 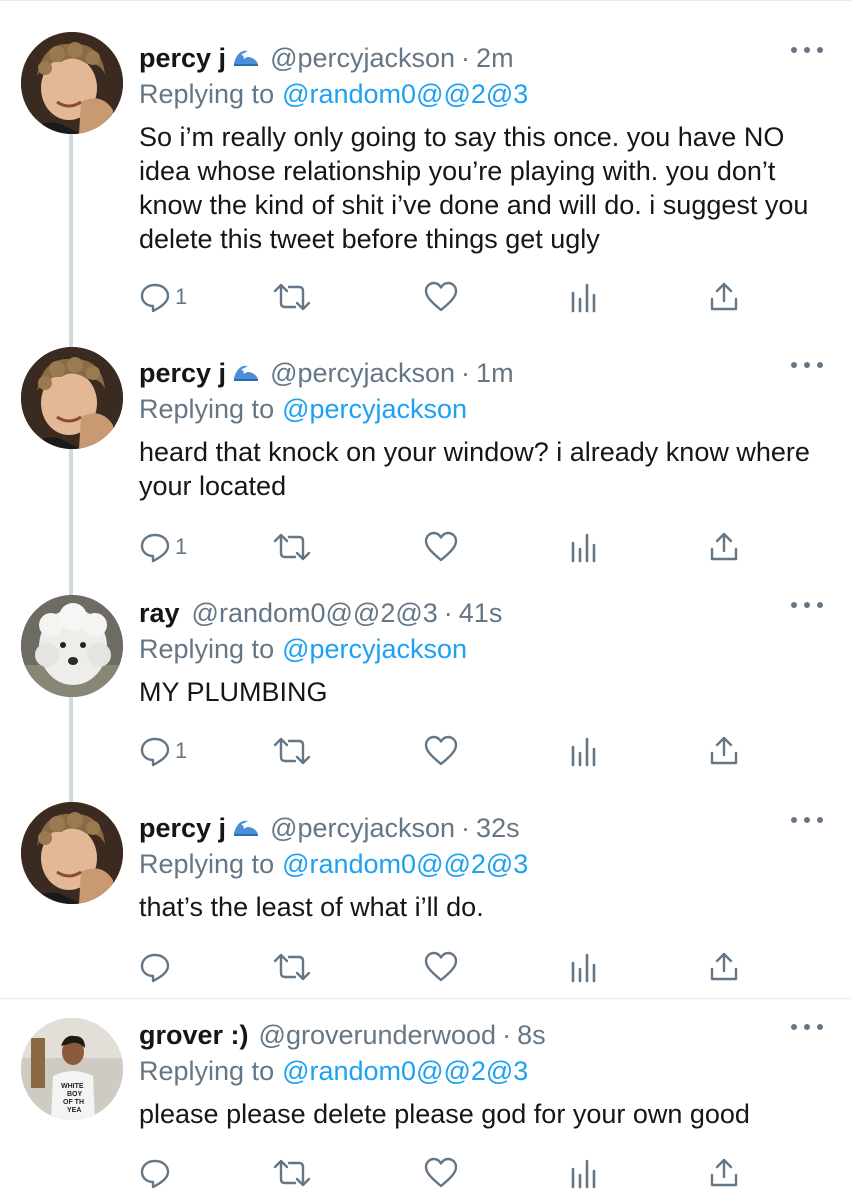 I want to click on user-handle: @random0@@2@3, so click(x=315, y=613).